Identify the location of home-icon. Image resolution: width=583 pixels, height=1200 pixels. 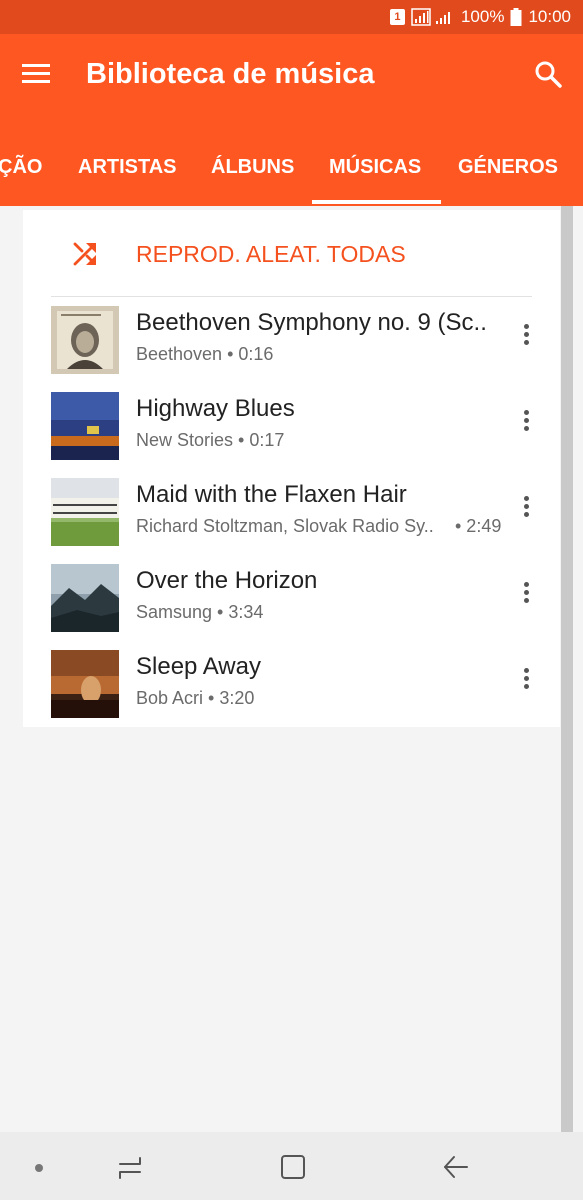
(293, 1167).